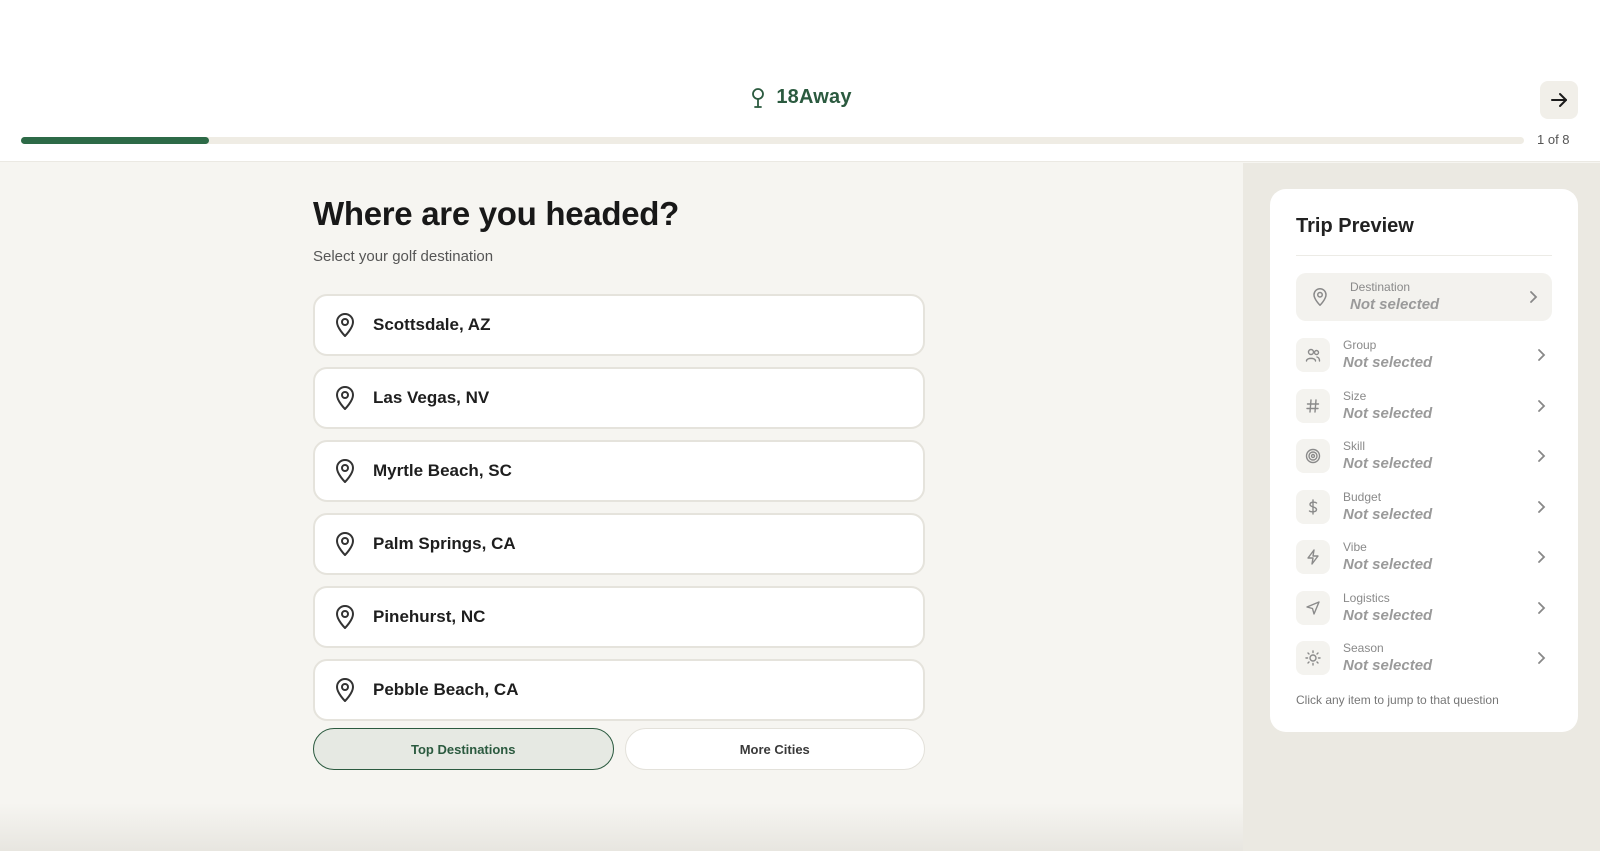  Describe the element at coordinates (1424, 255) in the screenshot. I see `divider` at that location.